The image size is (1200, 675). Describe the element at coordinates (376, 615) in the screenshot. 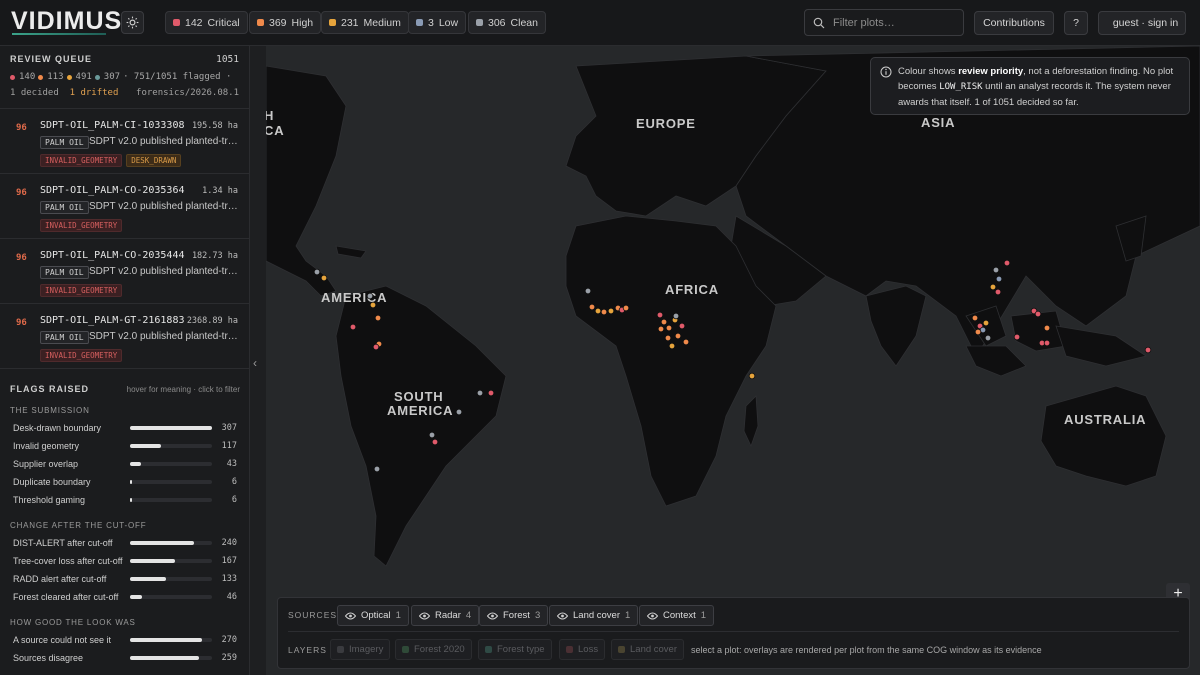

I see `source-label: Optical` at that location.